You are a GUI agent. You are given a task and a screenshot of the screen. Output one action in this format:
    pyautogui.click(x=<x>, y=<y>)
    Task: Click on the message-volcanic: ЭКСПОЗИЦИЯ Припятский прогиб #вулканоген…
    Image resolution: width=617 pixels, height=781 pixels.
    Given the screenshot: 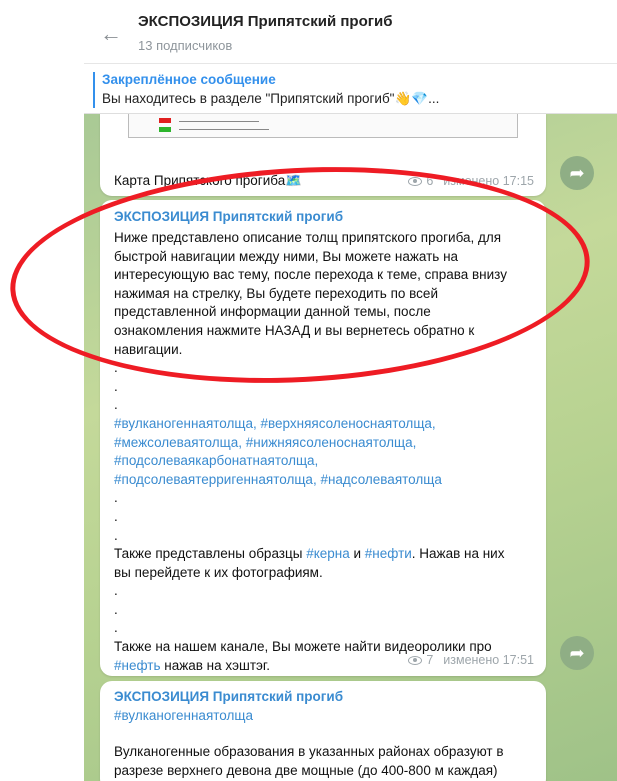 What is the action you would take?
    pyautogui.click(x=323, y=731)
    